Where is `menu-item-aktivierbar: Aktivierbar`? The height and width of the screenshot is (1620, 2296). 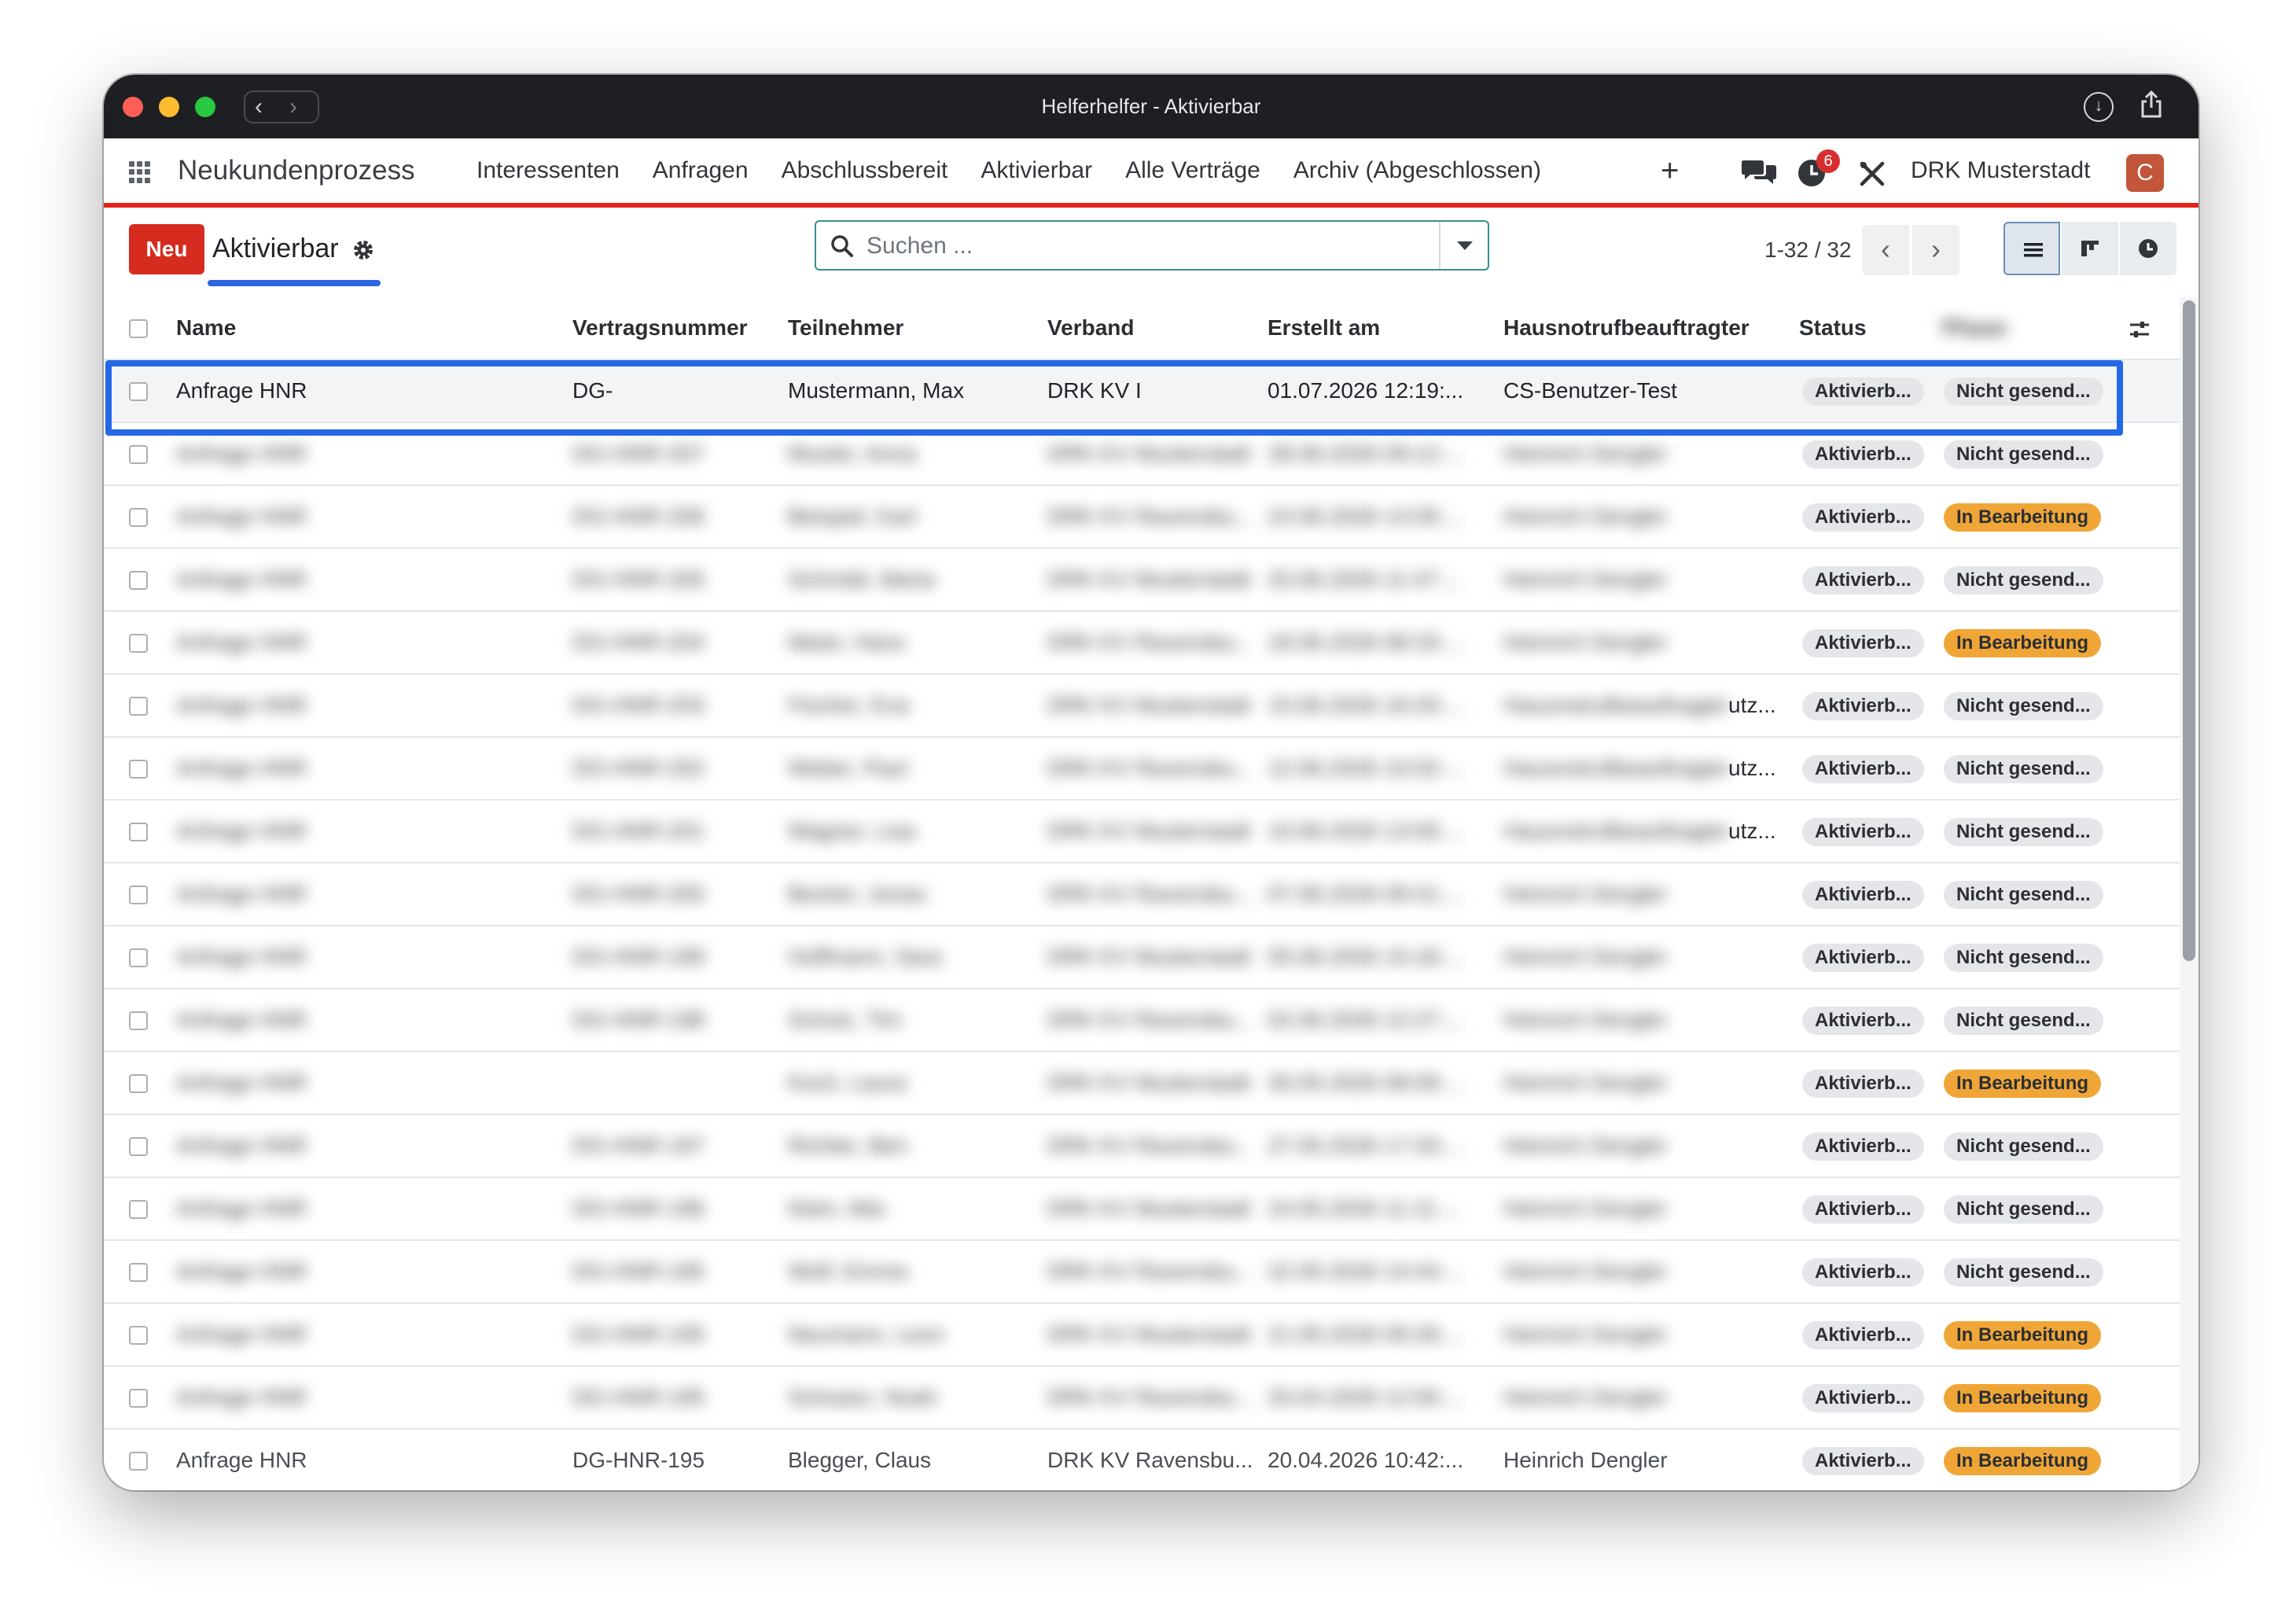 menu-item-aktivierbar: Aktivierbar is located at coordinates (1036, 170).